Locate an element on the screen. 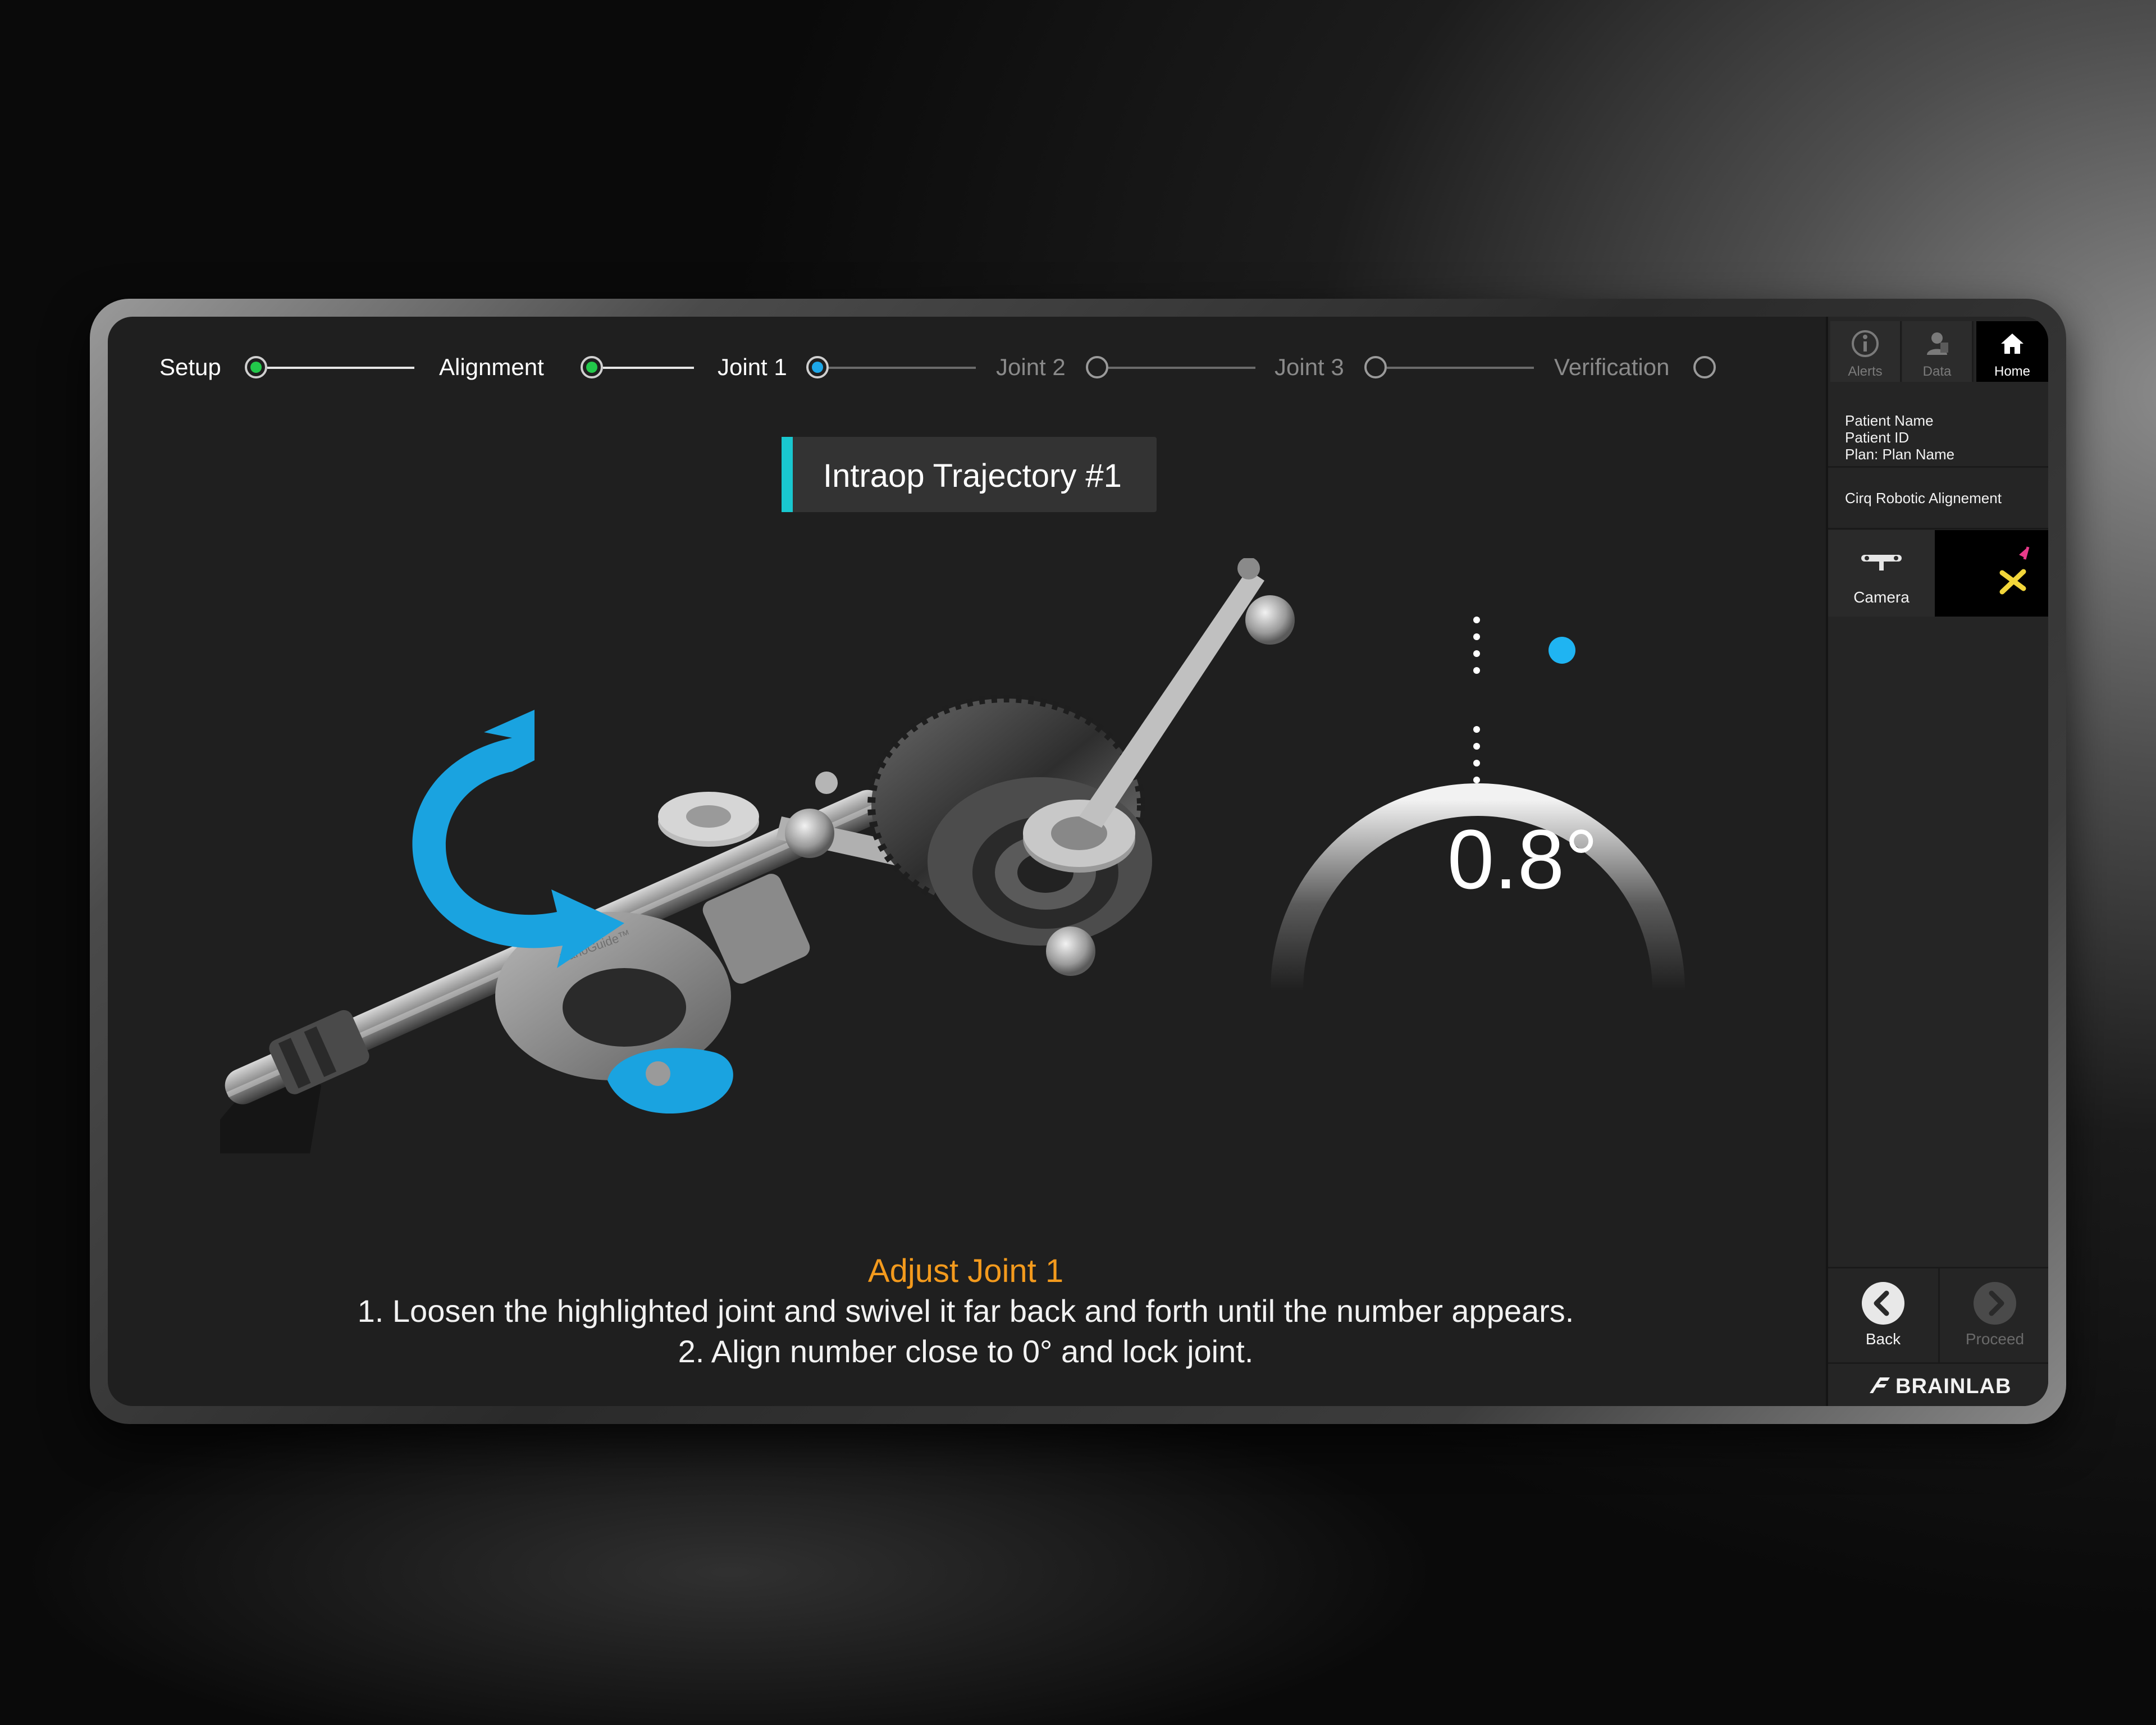  tab-data: Data is located at coordinates (1938, 351).